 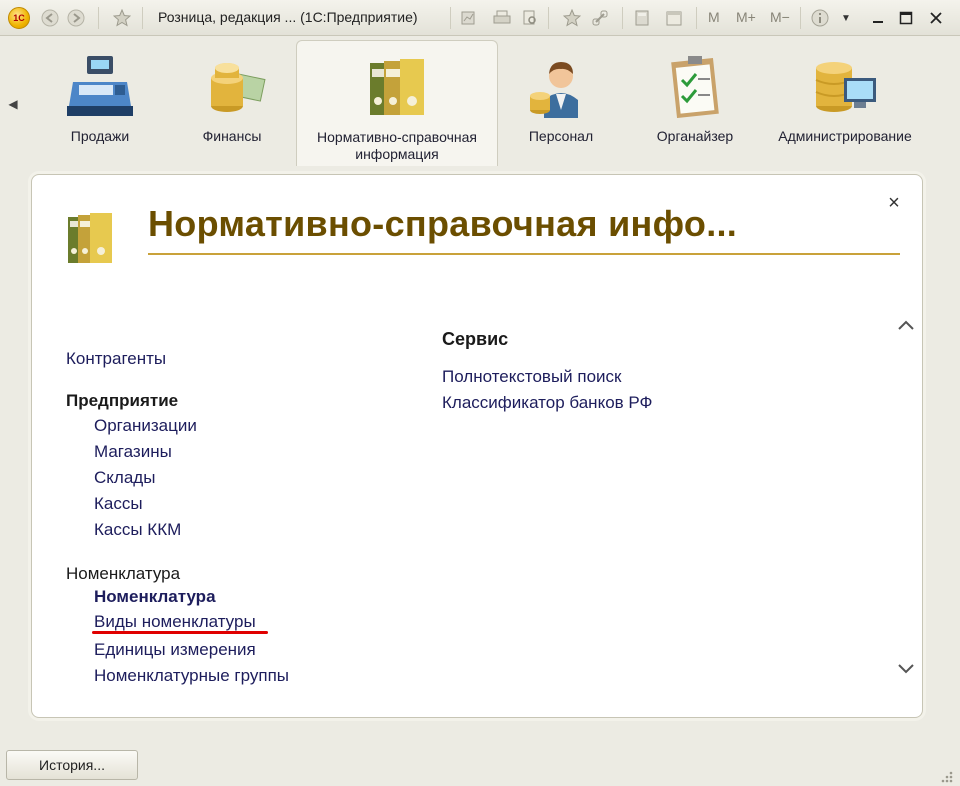 What do you see at coordinates (50, 18) in the screenshot?
I see `back-icon` at bounding box center [50, 18].